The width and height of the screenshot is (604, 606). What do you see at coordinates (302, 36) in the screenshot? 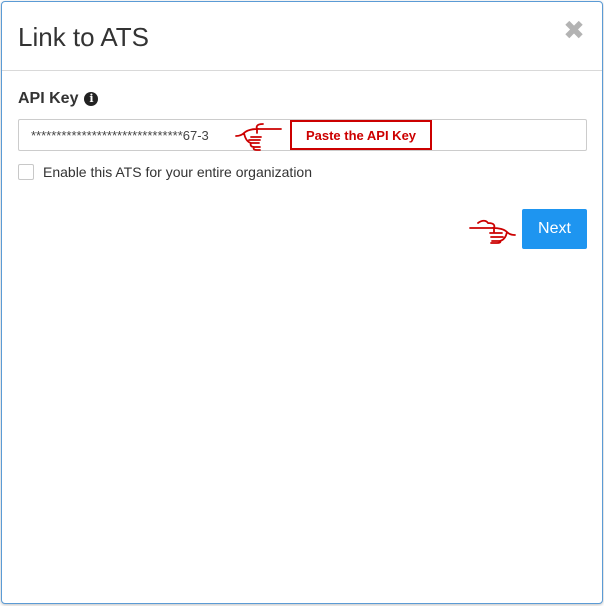
I see `dialog-header: Link to ATS ✖` at bounding box center [302, 36].